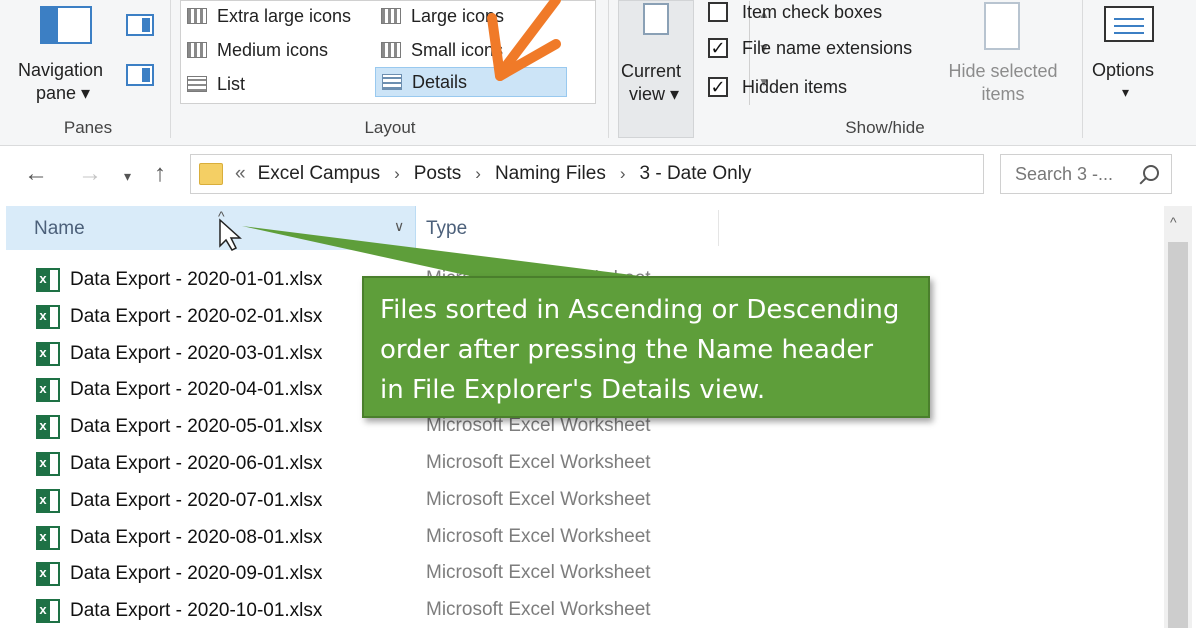 The image size is (1196, 628). What do you see at coordinates (627, 350) in the screenshot?
I see `callout-line-2: order after pressing the Name header` at bounding box center [627, 350].